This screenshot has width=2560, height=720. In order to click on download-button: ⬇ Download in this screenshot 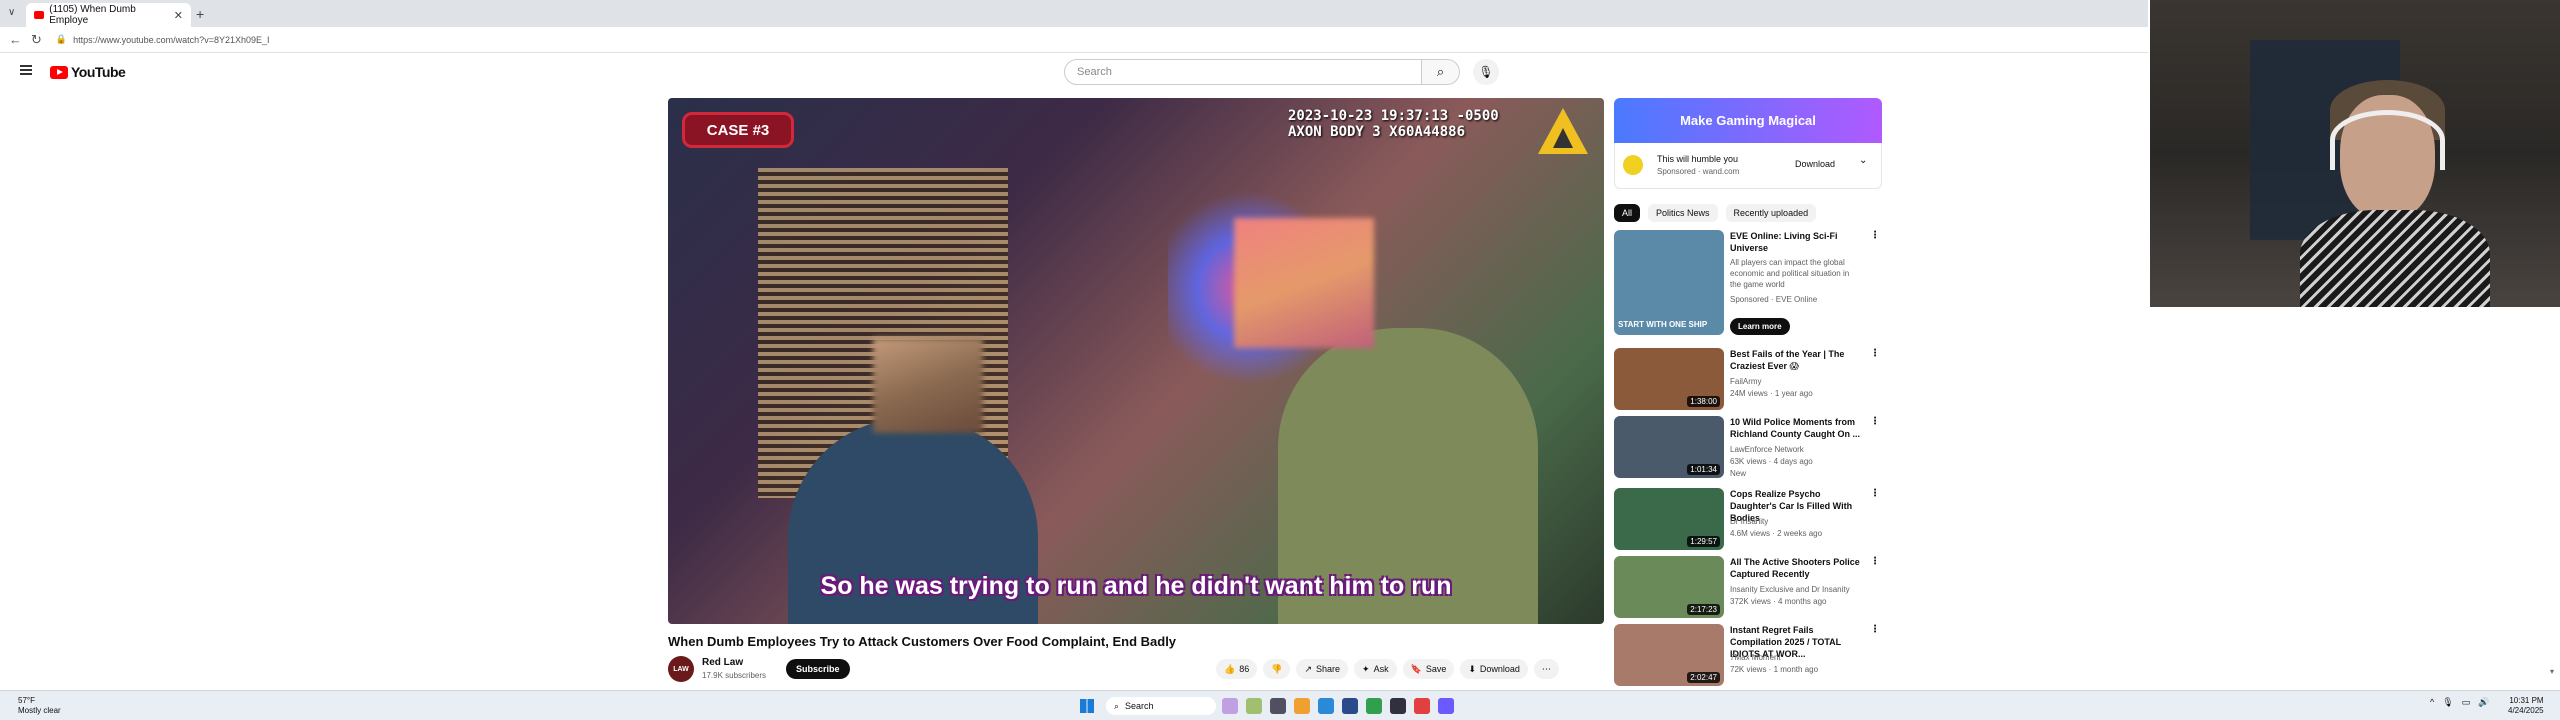, I will do `click(1494, 669)`.